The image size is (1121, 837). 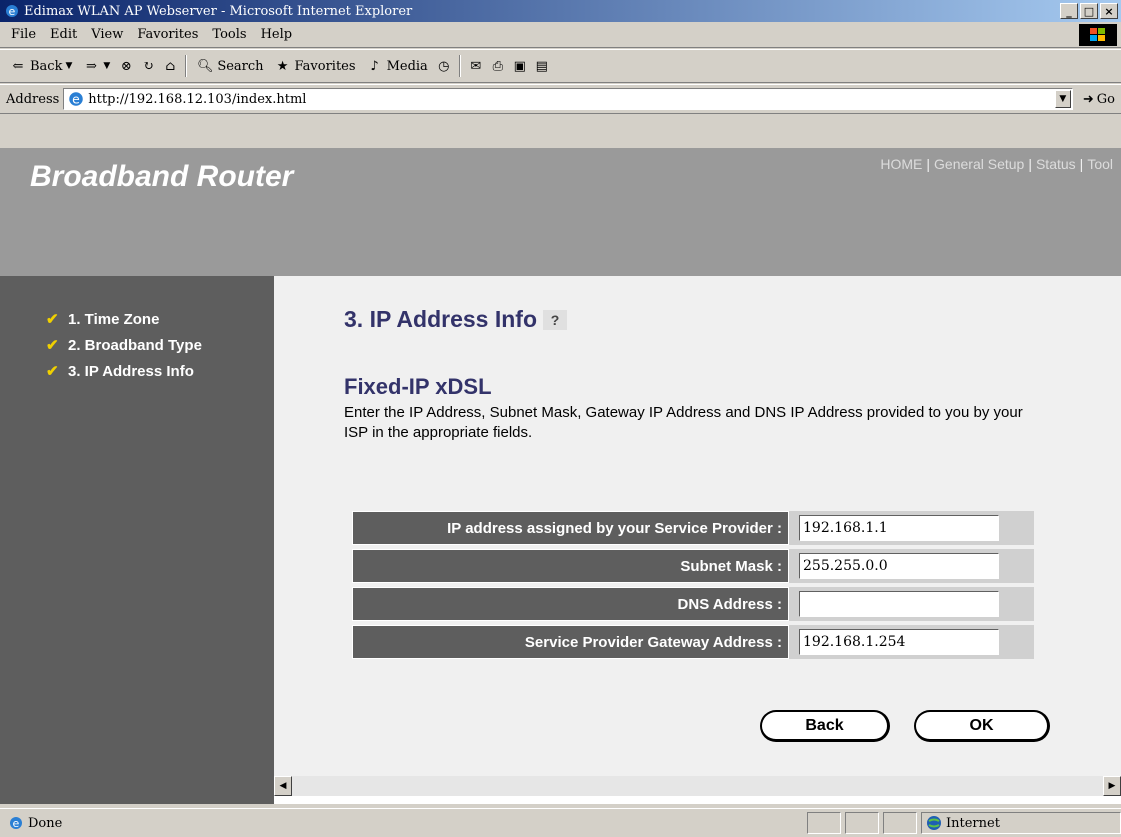 What do you see at coordinates (440, 319) in the screenshot?
I see `page-title-text: 3. IP Address Info` at bounding box center [440, 319].